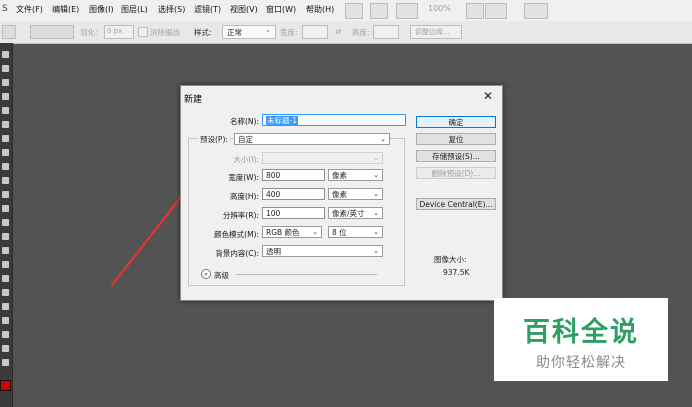 The width and height of the screenshot is (692, 407). Describe the element at coordinates (171, 9) in the screenshot. I see `menu-select: 选择(S)` at that location.